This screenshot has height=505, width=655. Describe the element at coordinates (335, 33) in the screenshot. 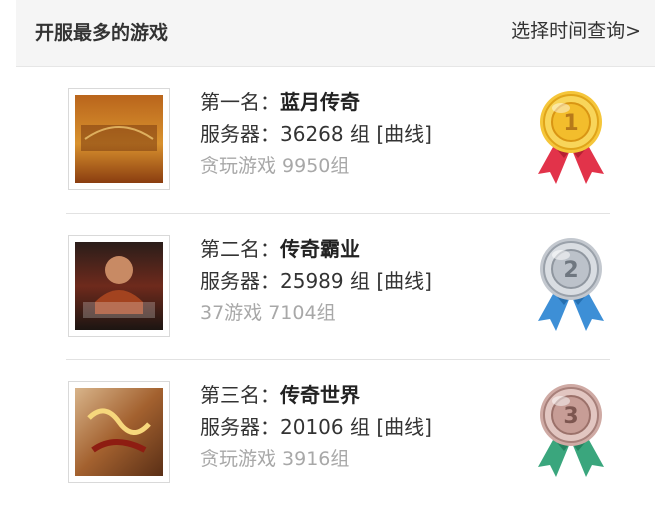

I see `section-header: 开服最多的游戏 选择时间查询>` at that location.